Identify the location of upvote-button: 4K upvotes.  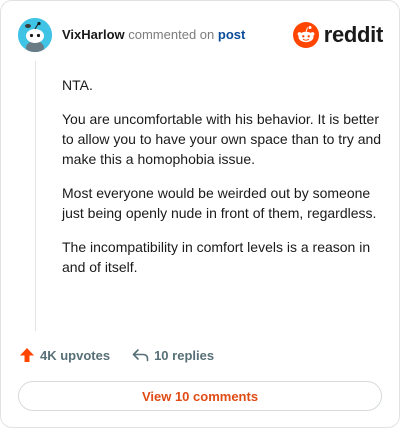
(64, 355).